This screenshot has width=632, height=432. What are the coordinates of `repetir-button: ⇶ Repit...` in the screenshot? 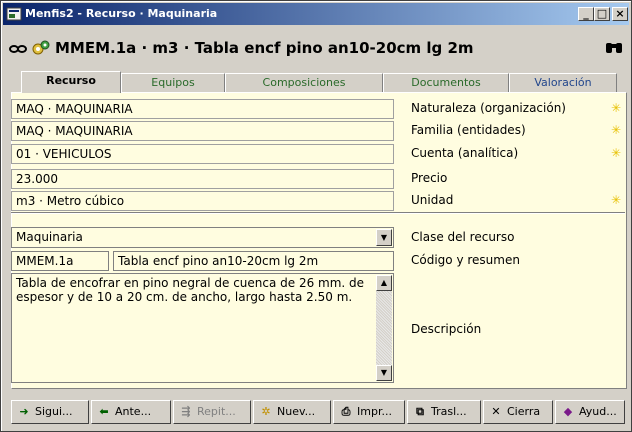 It's located at (212, 412).